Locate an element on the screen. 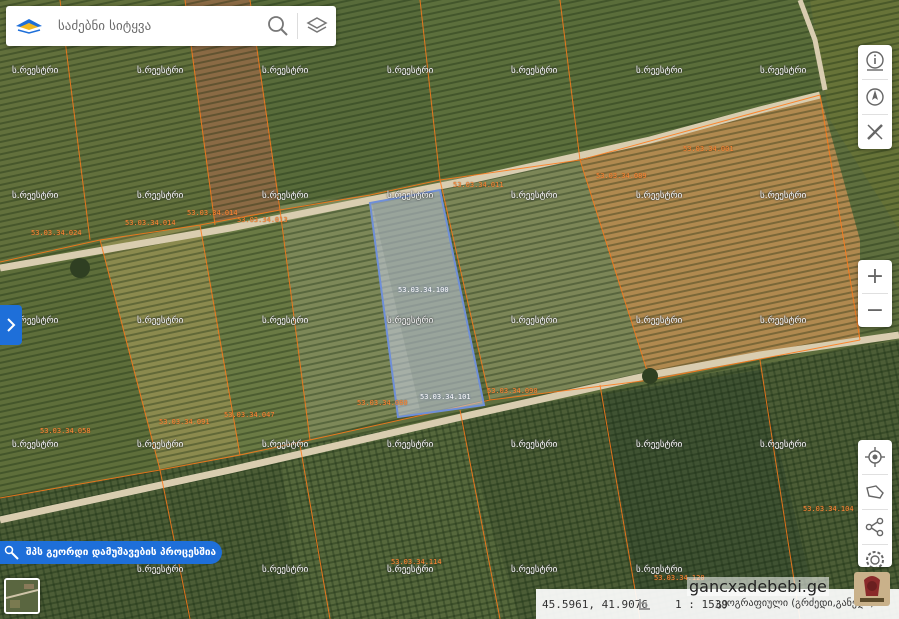  zoom-out-button: − is located at coordinates (875, 310).